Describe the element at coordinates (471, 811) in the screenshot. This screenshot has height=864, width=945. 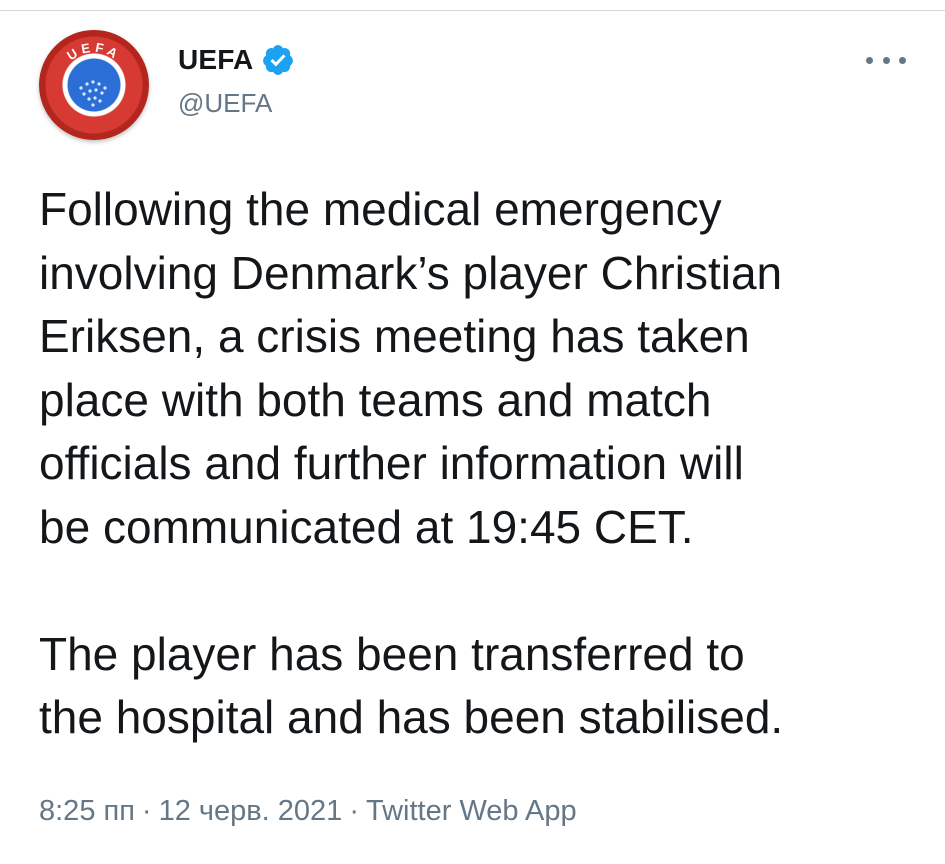
I see `tweet-source: Twitter Web App` at that location.